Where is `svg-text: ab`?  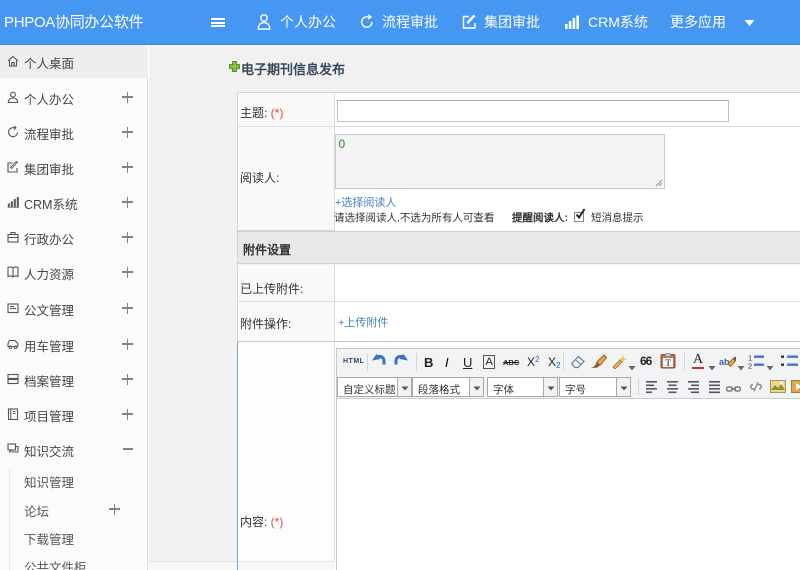
svg-text: ab is located at coordinates (724, 362).